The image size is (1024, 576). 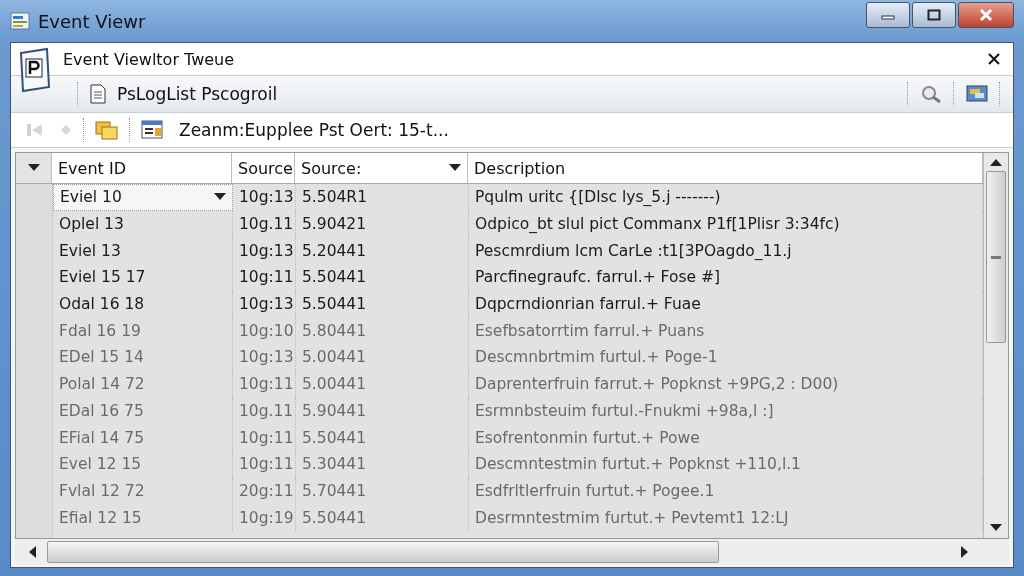 I want to click on table-cell: 5.80441, so click(x=382, y=331).